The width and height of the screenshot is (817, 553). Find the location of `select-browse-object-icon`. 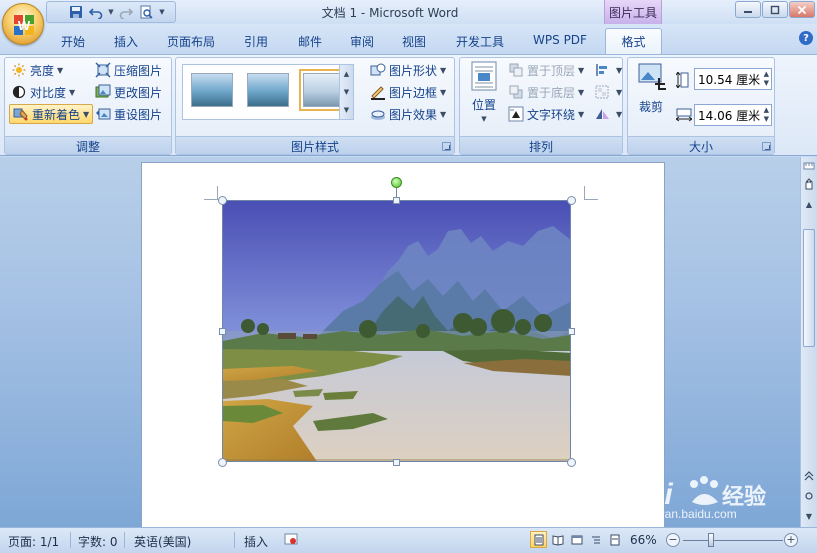

select-browse-object-icon is located at coordinates (809, 496).